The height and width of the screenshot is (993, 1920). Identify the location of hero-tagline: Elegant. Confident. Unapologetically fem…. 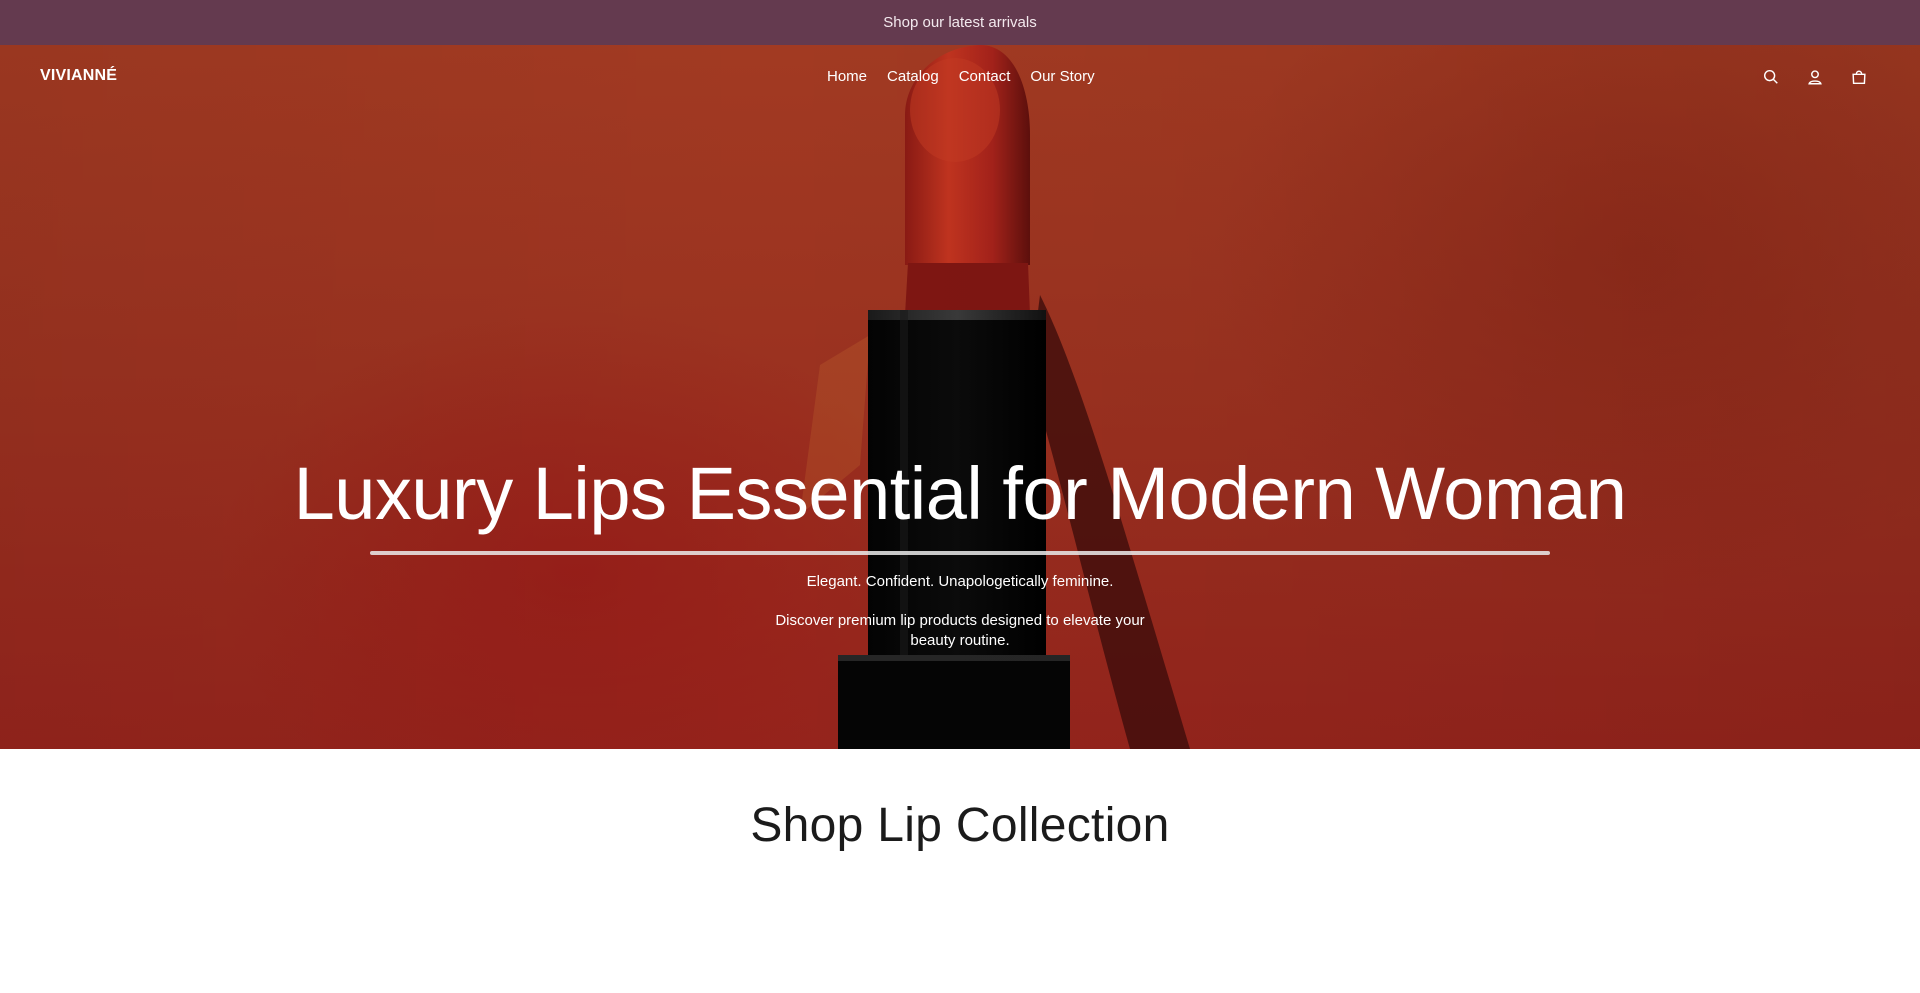
(960, 581).